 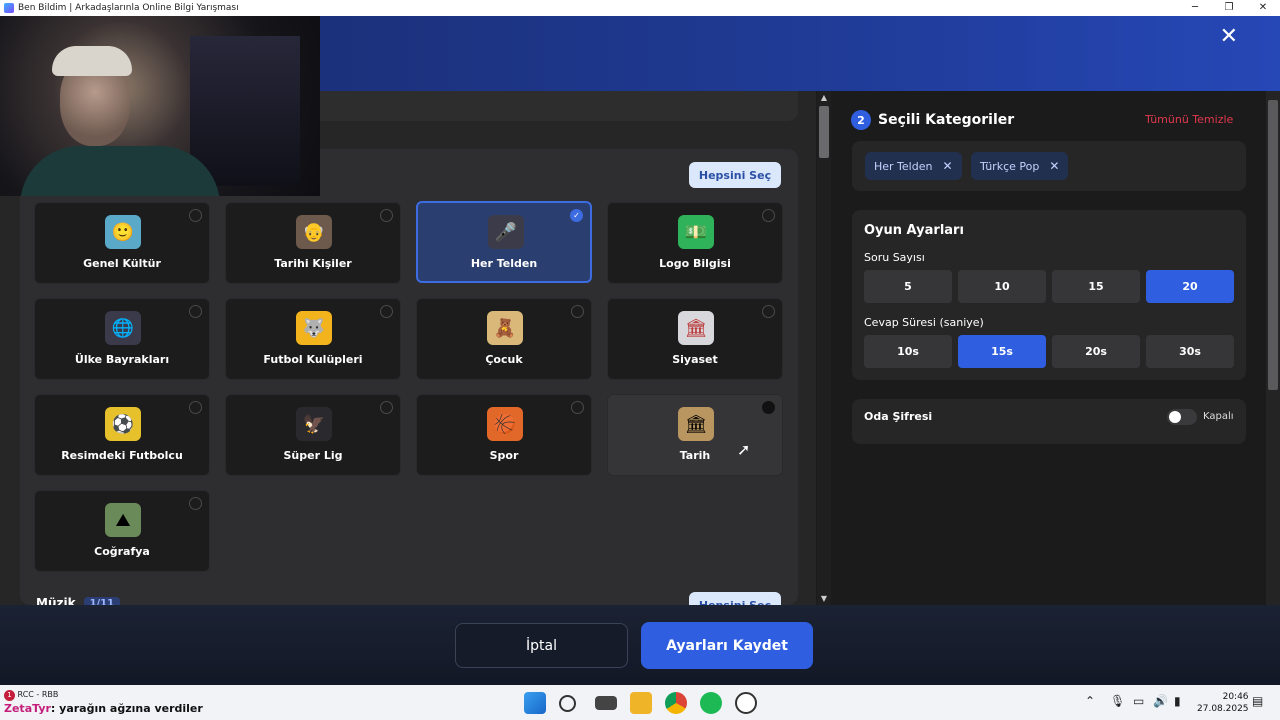 I want to click on category-label: Genel Kültür, so click(x=122, y=263).